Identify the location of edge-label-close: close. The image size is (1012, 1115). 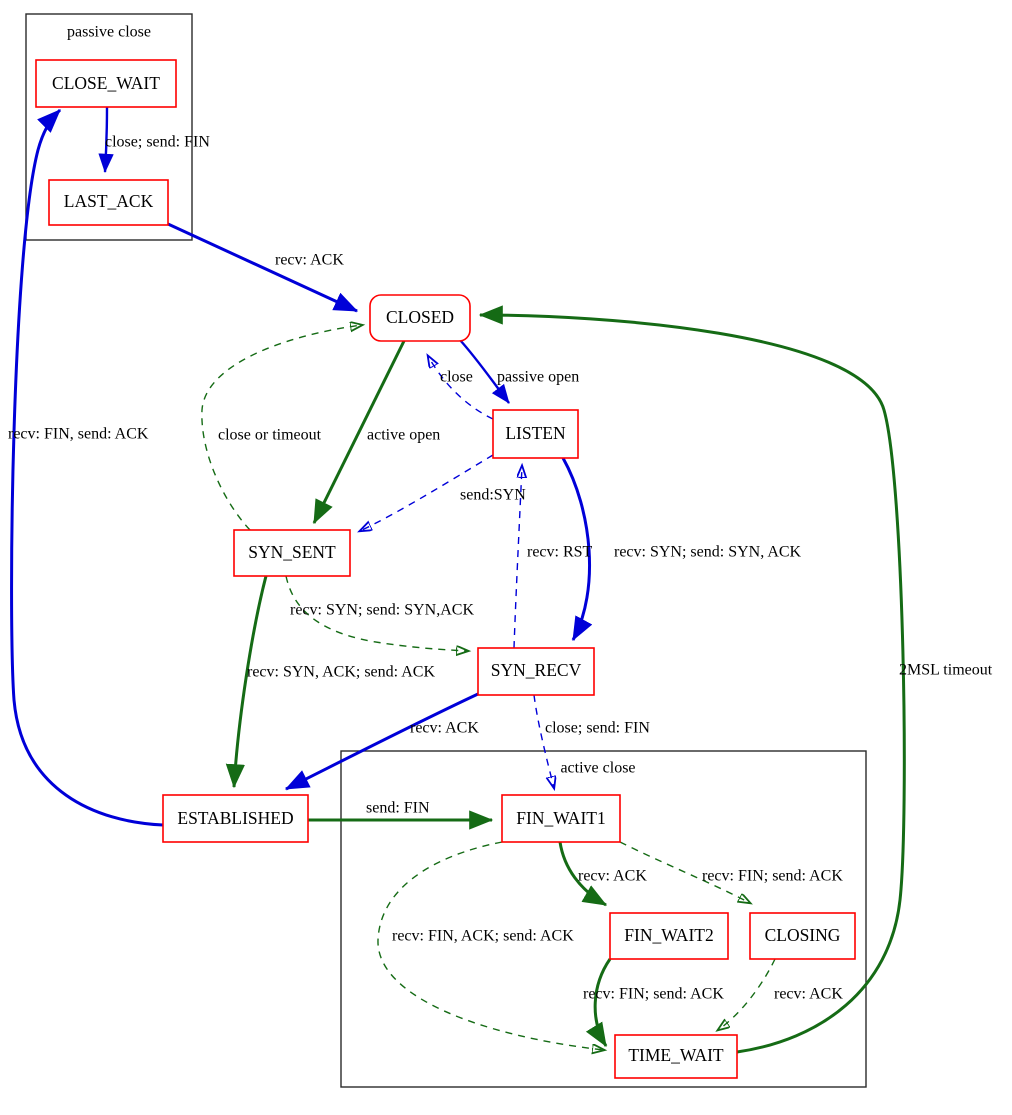
(456, 377).